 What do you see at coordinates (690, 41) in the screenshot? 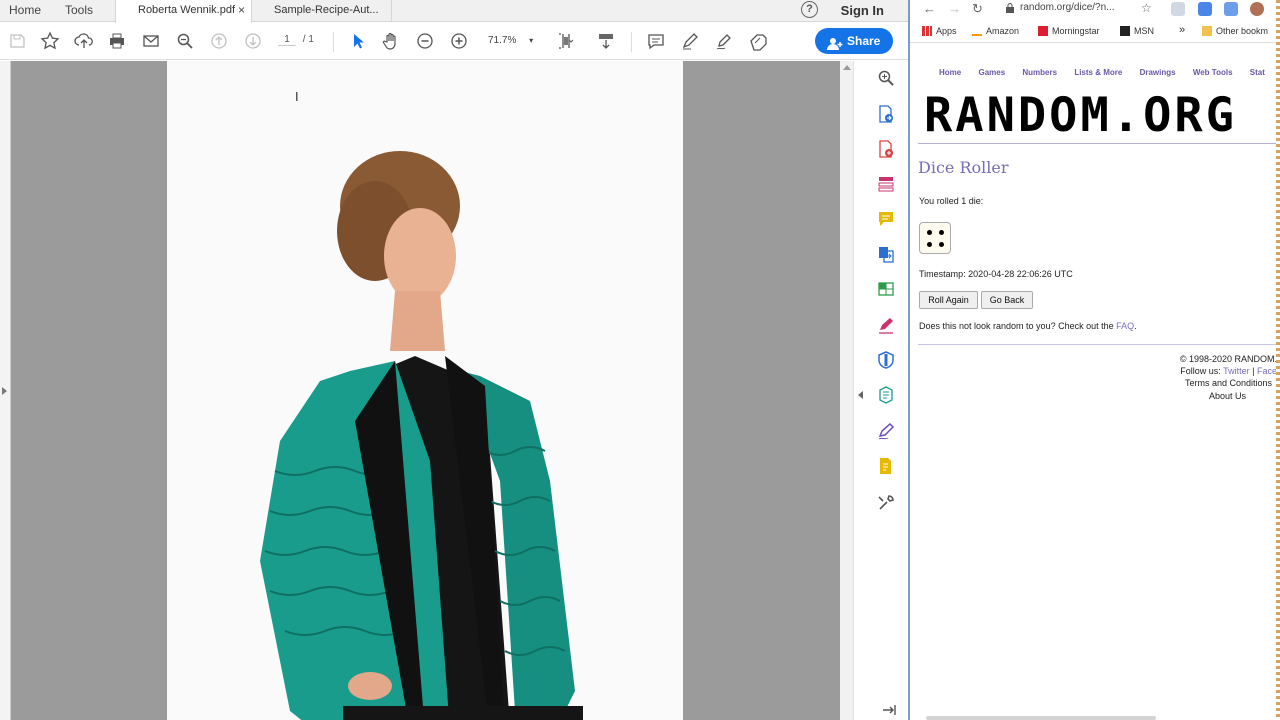
I see `highlight-pen-icon` at bounding box center [690, 41].